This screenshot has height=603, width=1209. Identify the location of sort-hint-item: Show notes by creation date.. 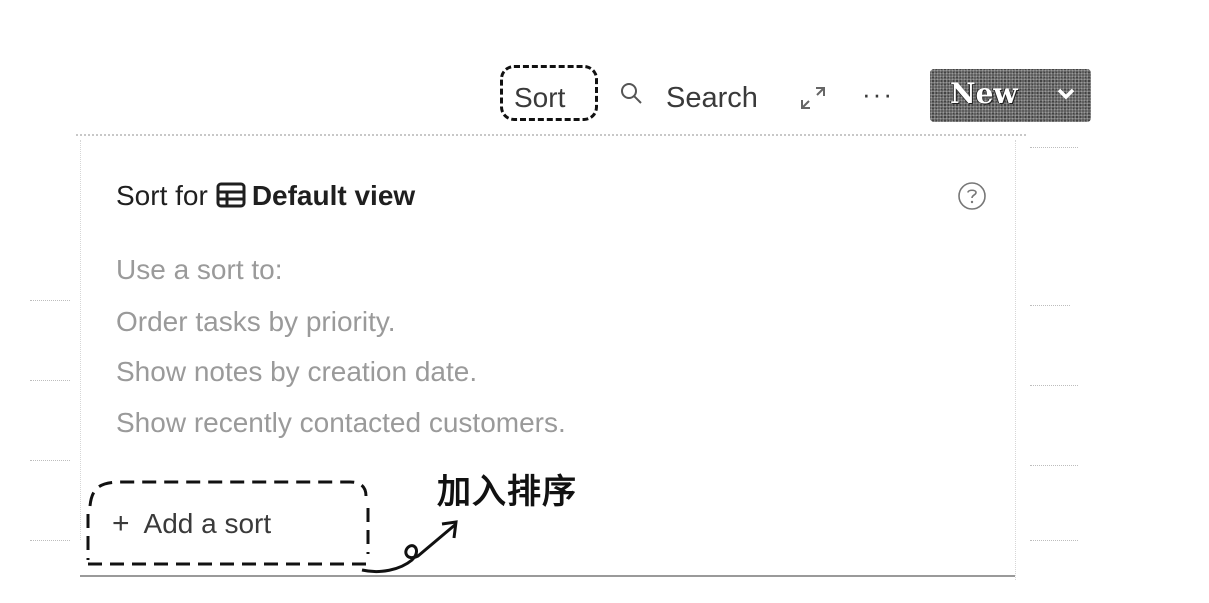
(297, 371).